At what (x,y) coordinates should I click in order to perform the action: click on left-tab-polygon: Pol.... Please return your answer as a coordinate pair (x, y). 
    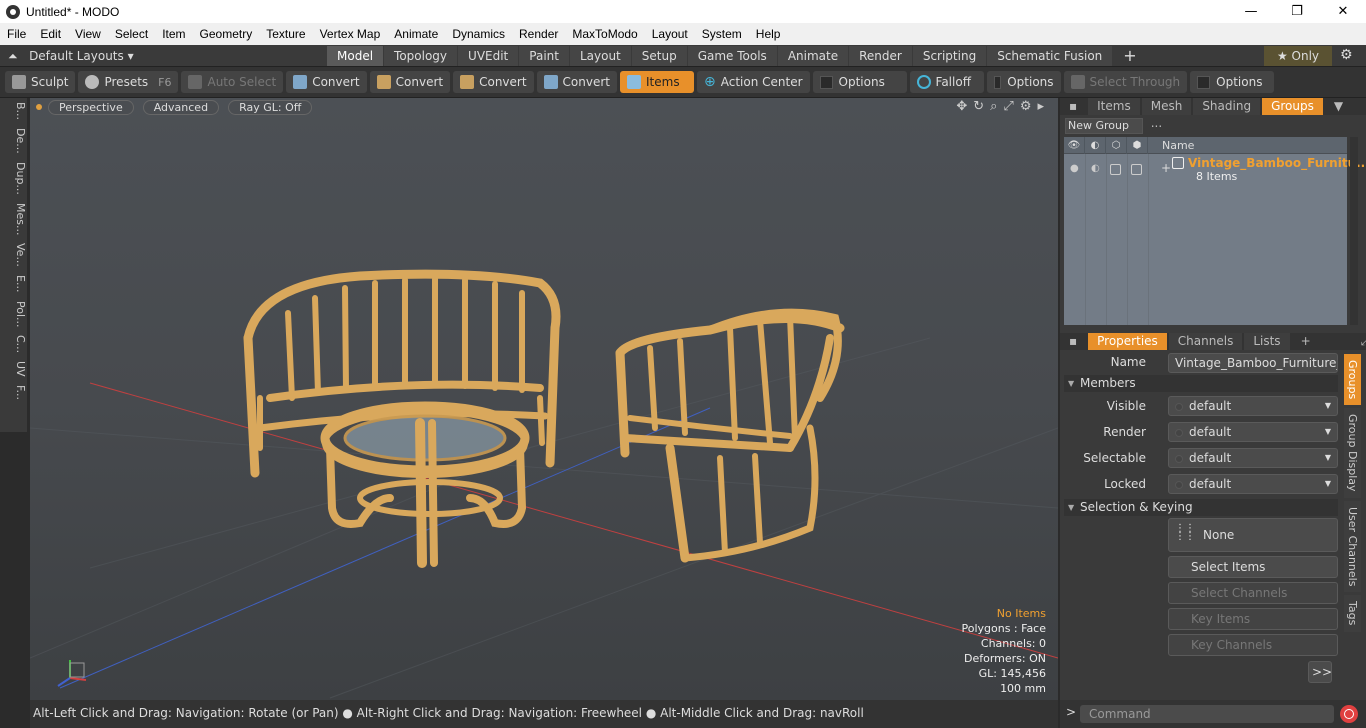
    Looking at the image, I should click on (13, 314).